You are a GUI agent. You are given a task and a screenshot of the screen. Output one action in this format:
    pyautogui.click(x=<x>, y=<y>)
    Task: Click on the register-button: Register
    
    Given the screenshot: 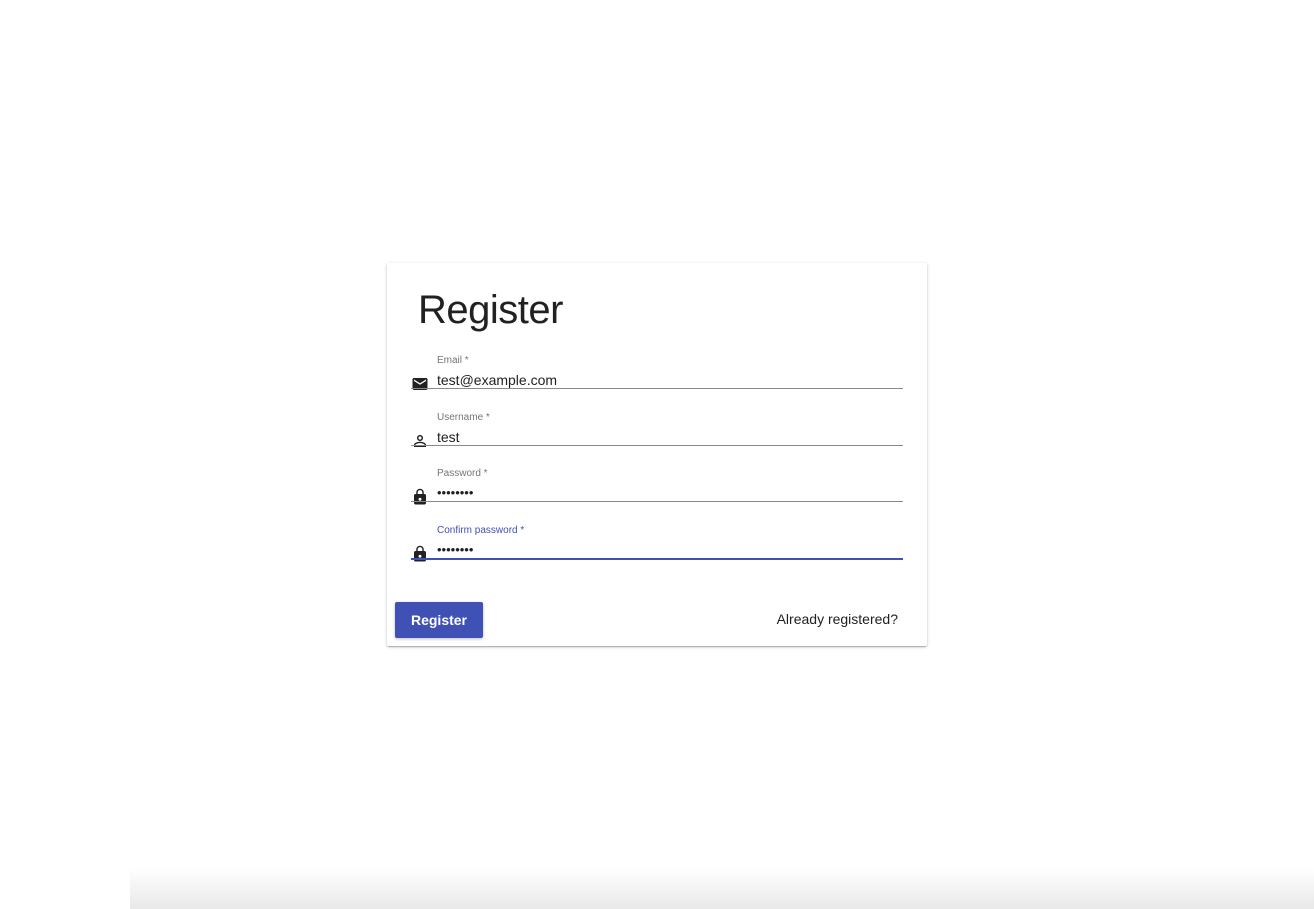 What is the action you would take?
    pyautogui.click(x=439, y=620)
    